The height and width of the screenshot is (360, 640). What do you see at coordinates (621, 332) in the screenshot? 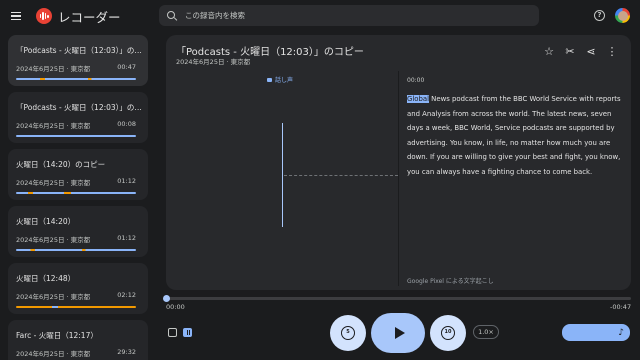
I see `music-note-icon: ♪` at bounding box center [621, 332].